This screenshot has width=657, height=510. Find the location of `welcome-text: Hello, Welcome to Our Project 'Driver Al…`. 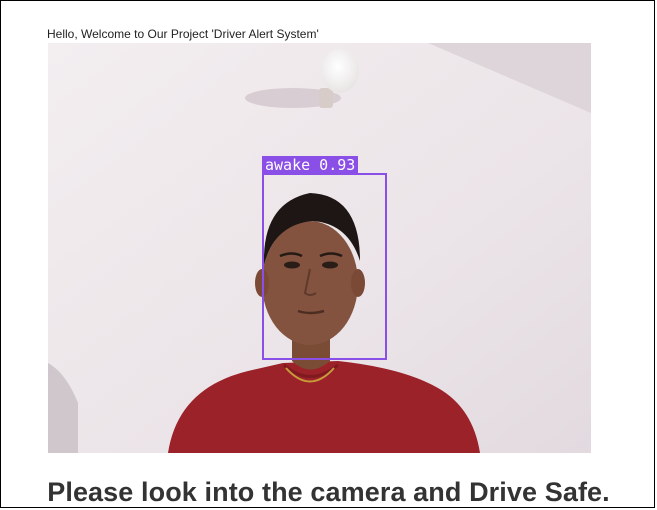

welcome-text: Hello, Welcome to Our Project 'Driver Al… is located at coordinates (183, 34).